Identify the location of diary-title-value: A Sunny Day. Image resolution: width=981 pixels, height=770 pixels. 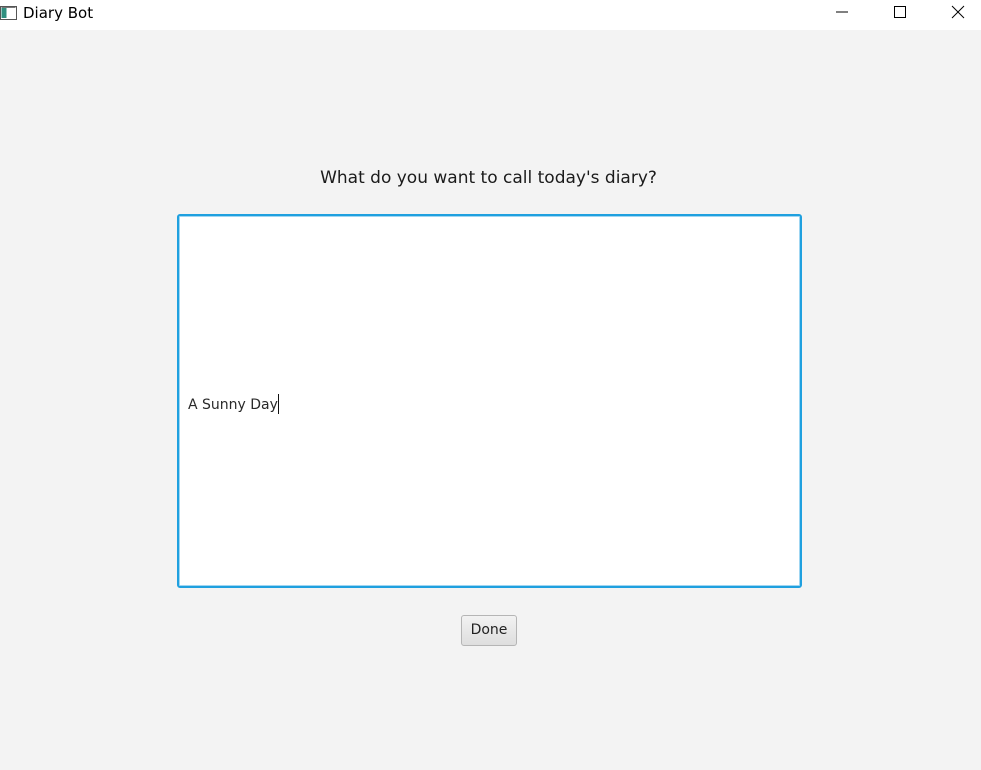
(233, 404).